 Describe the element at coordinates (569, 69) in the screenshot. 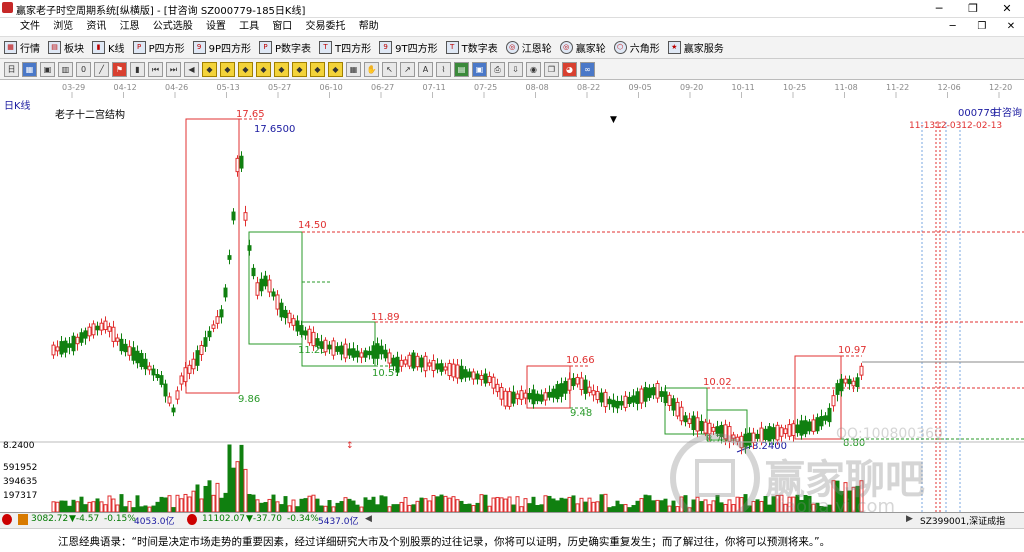

I see `color-wheel-icon: ◕` at that location.